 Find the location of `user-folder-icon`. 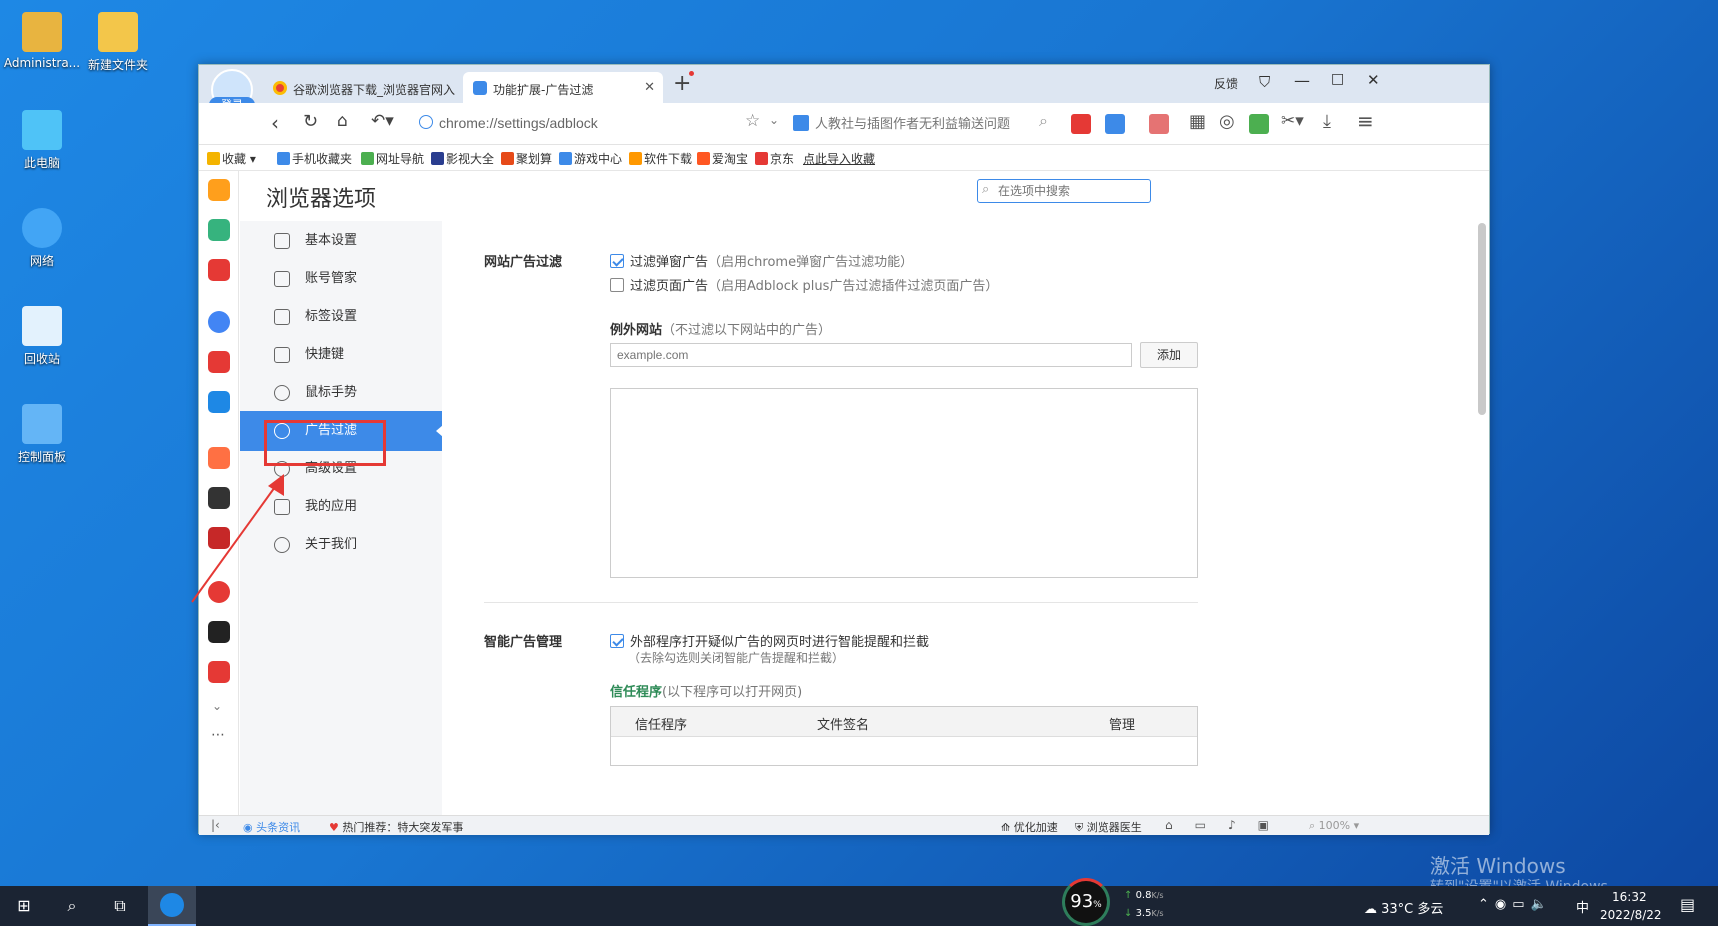

user-folder-icon is located at coordinates (42, 32).